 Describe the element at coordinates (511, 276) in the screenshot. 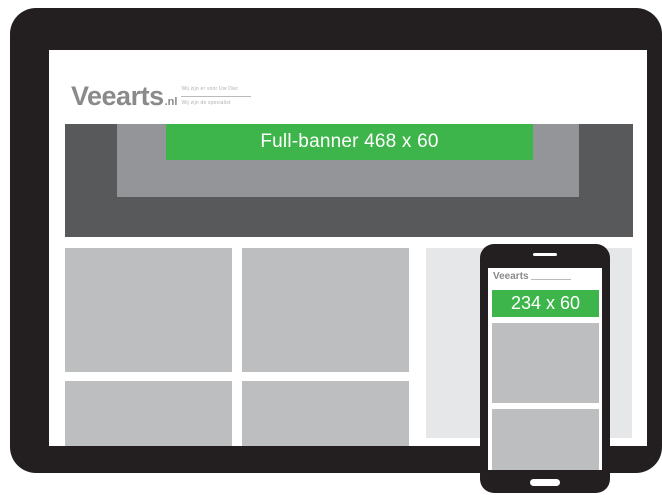

I see `phone-logo-wordmark: Veearts` at that location.